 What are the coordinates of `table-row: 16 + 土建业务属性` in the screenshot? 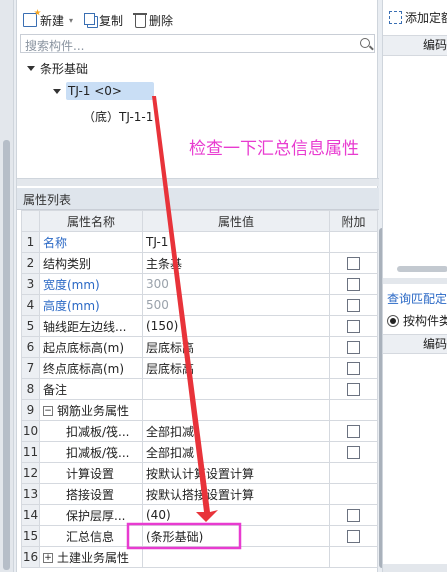 It's located at (199, 557).